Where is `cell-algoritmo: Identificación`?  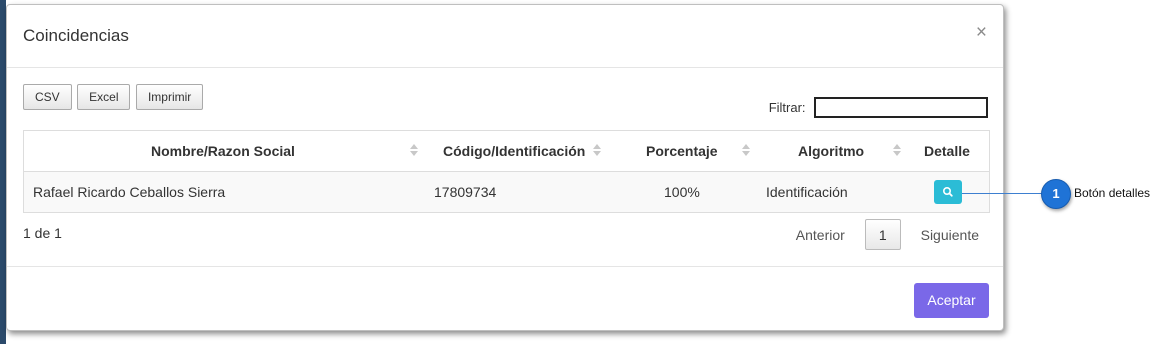 cell-algoritmo: Identificación is located at coordinates (807, 192).